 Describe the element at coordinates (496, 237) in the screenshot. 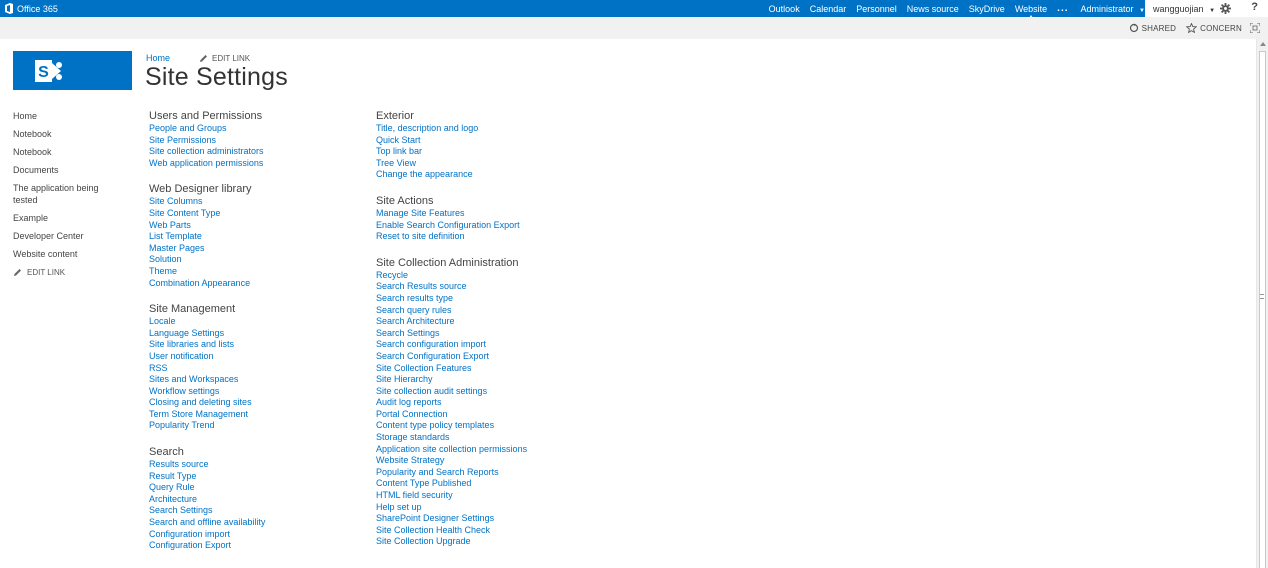

I see `settings-link-reset-to-site-definition: Reset to site definition` at that location.